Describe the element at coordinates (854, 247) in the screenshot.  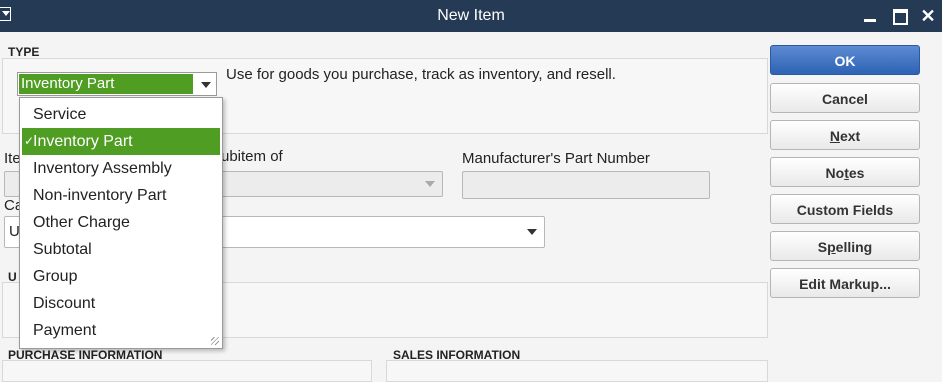
I see `spelling-button-label-end: elling` at that location.